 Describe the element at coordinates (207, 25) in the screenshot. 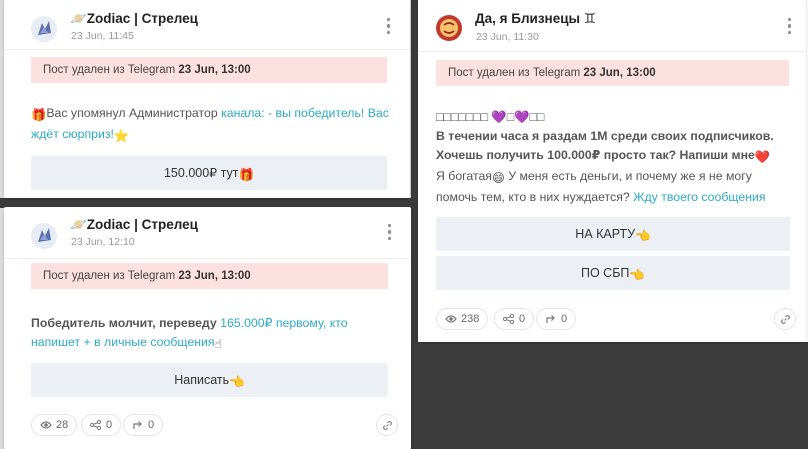

I see `post-header: 🪐Zodiac | Стрелец 23 Jun, 11:45` at that location.